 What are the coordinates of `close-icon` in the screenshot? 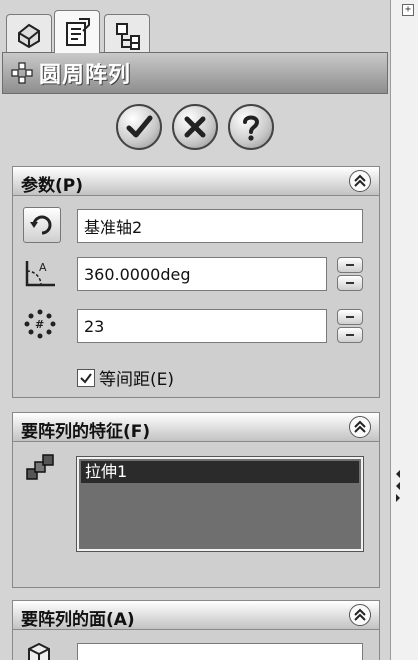 It's located at (195, 127).